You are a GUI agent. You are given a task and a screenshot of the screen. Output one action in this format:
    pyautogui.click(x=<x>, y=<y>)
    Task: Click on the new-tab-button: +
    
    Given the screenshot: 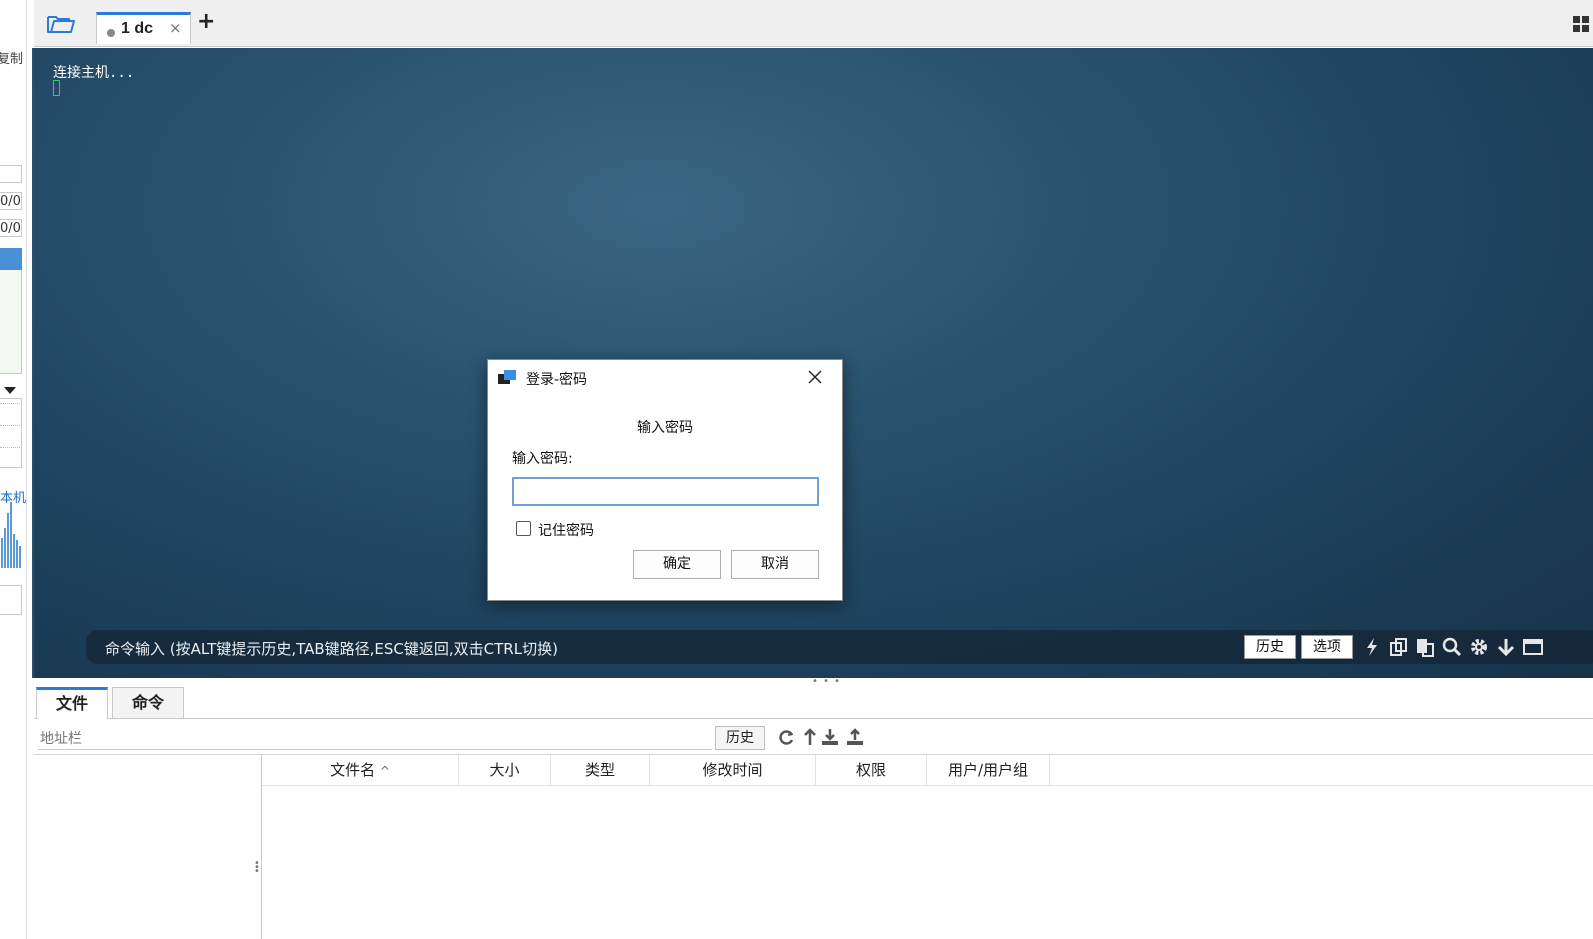 What is the action you would take?
    pyautogui.click(x=206, y=22)
    